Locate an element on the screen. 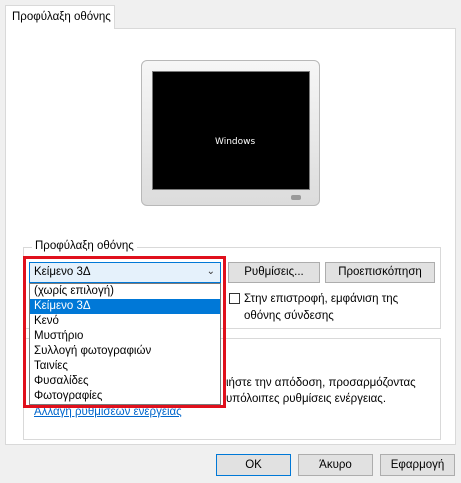  annotation-highlight-box is located at coordinates (124, 332).